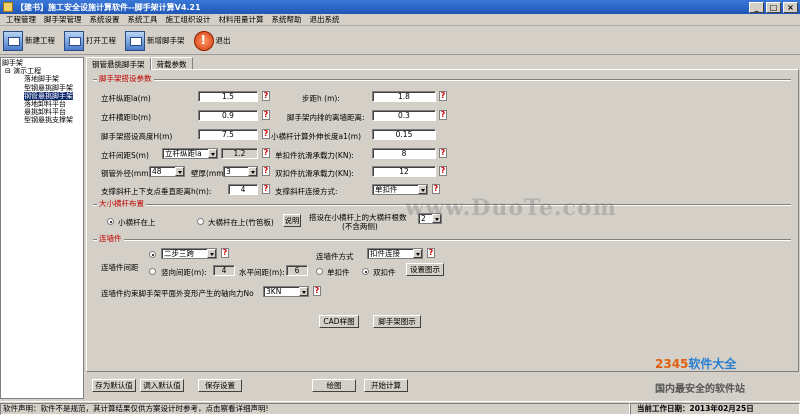  I want to click on single-clip-input: 8, so click(404, 153).